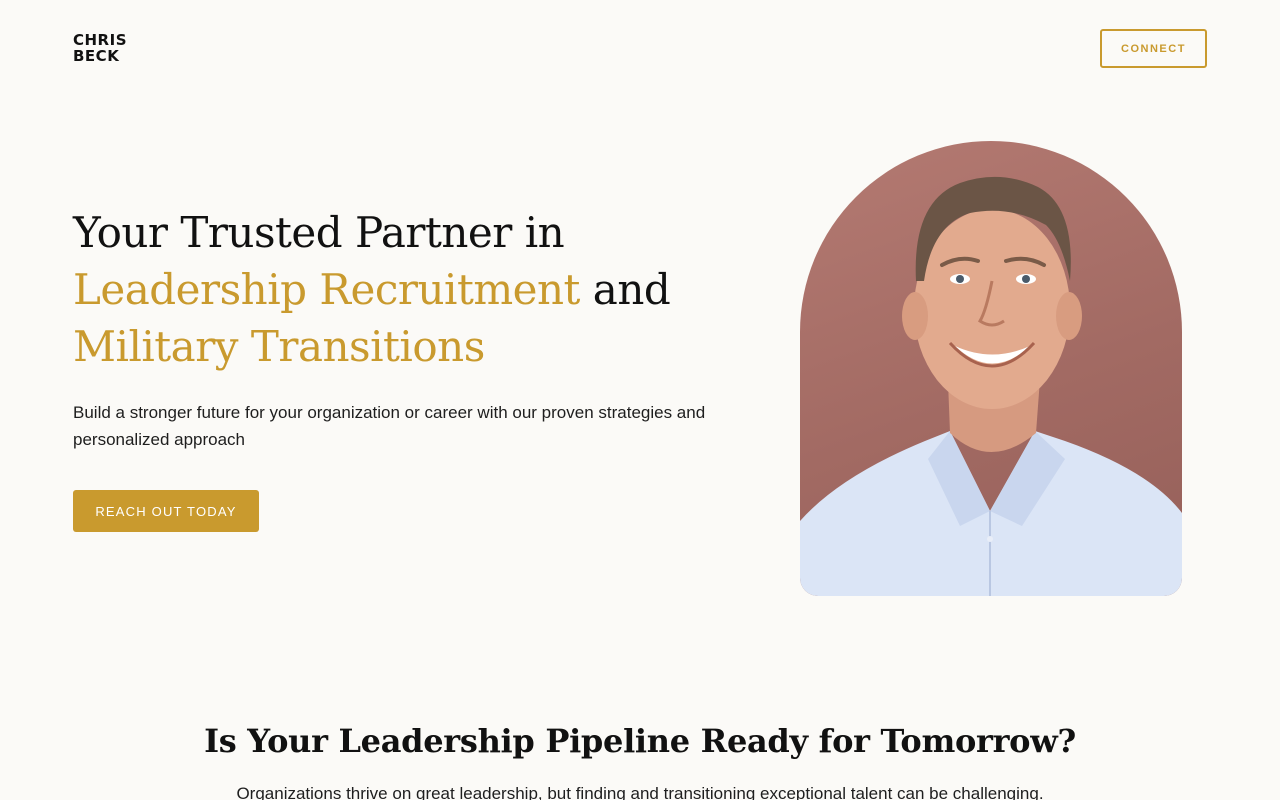  What do you see at coordinates (1153, 48) in the screenshot?
I see `connect-button: CONNECT` at bounding box center [1153, 48].